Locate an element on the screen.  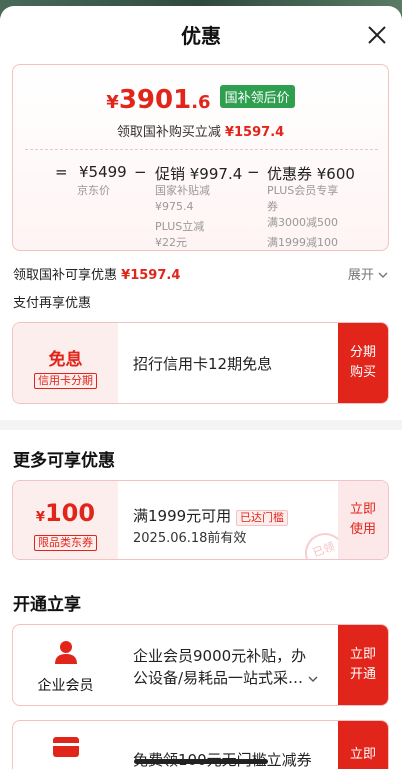
credit-installment-tag-wrap: 信用卡分期 is located at coordinates (65, 379).